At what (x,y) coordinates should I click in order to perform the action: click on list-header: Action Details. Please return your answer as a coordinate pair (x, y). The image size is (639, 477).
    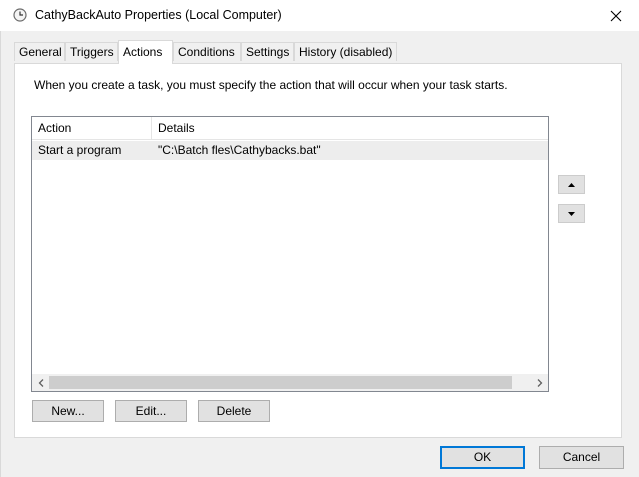
    Looking at the image, I should click on (290, 128).